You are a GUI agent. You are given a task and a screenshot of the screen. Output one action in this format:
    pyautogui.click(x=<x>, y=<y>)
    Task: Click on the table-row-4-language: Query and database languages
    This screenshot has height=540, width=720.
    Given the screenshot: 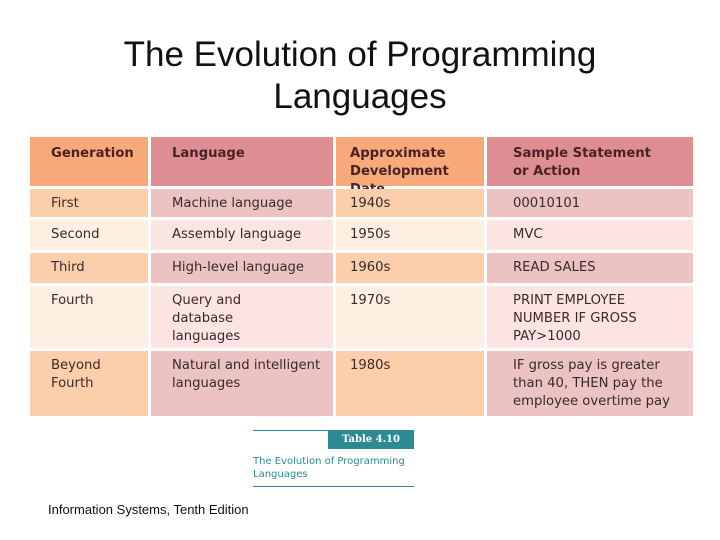 What is the action you would take?
    pyautogui.click(x=242, y=317)
    